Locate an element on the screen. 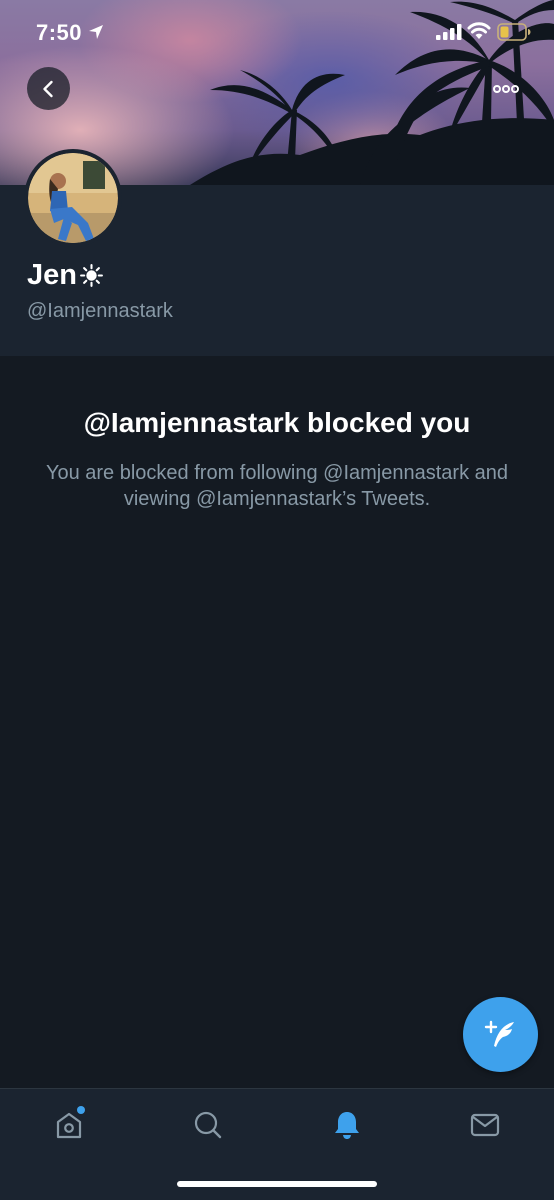  tab-search is located at coordinates (208, 1125).